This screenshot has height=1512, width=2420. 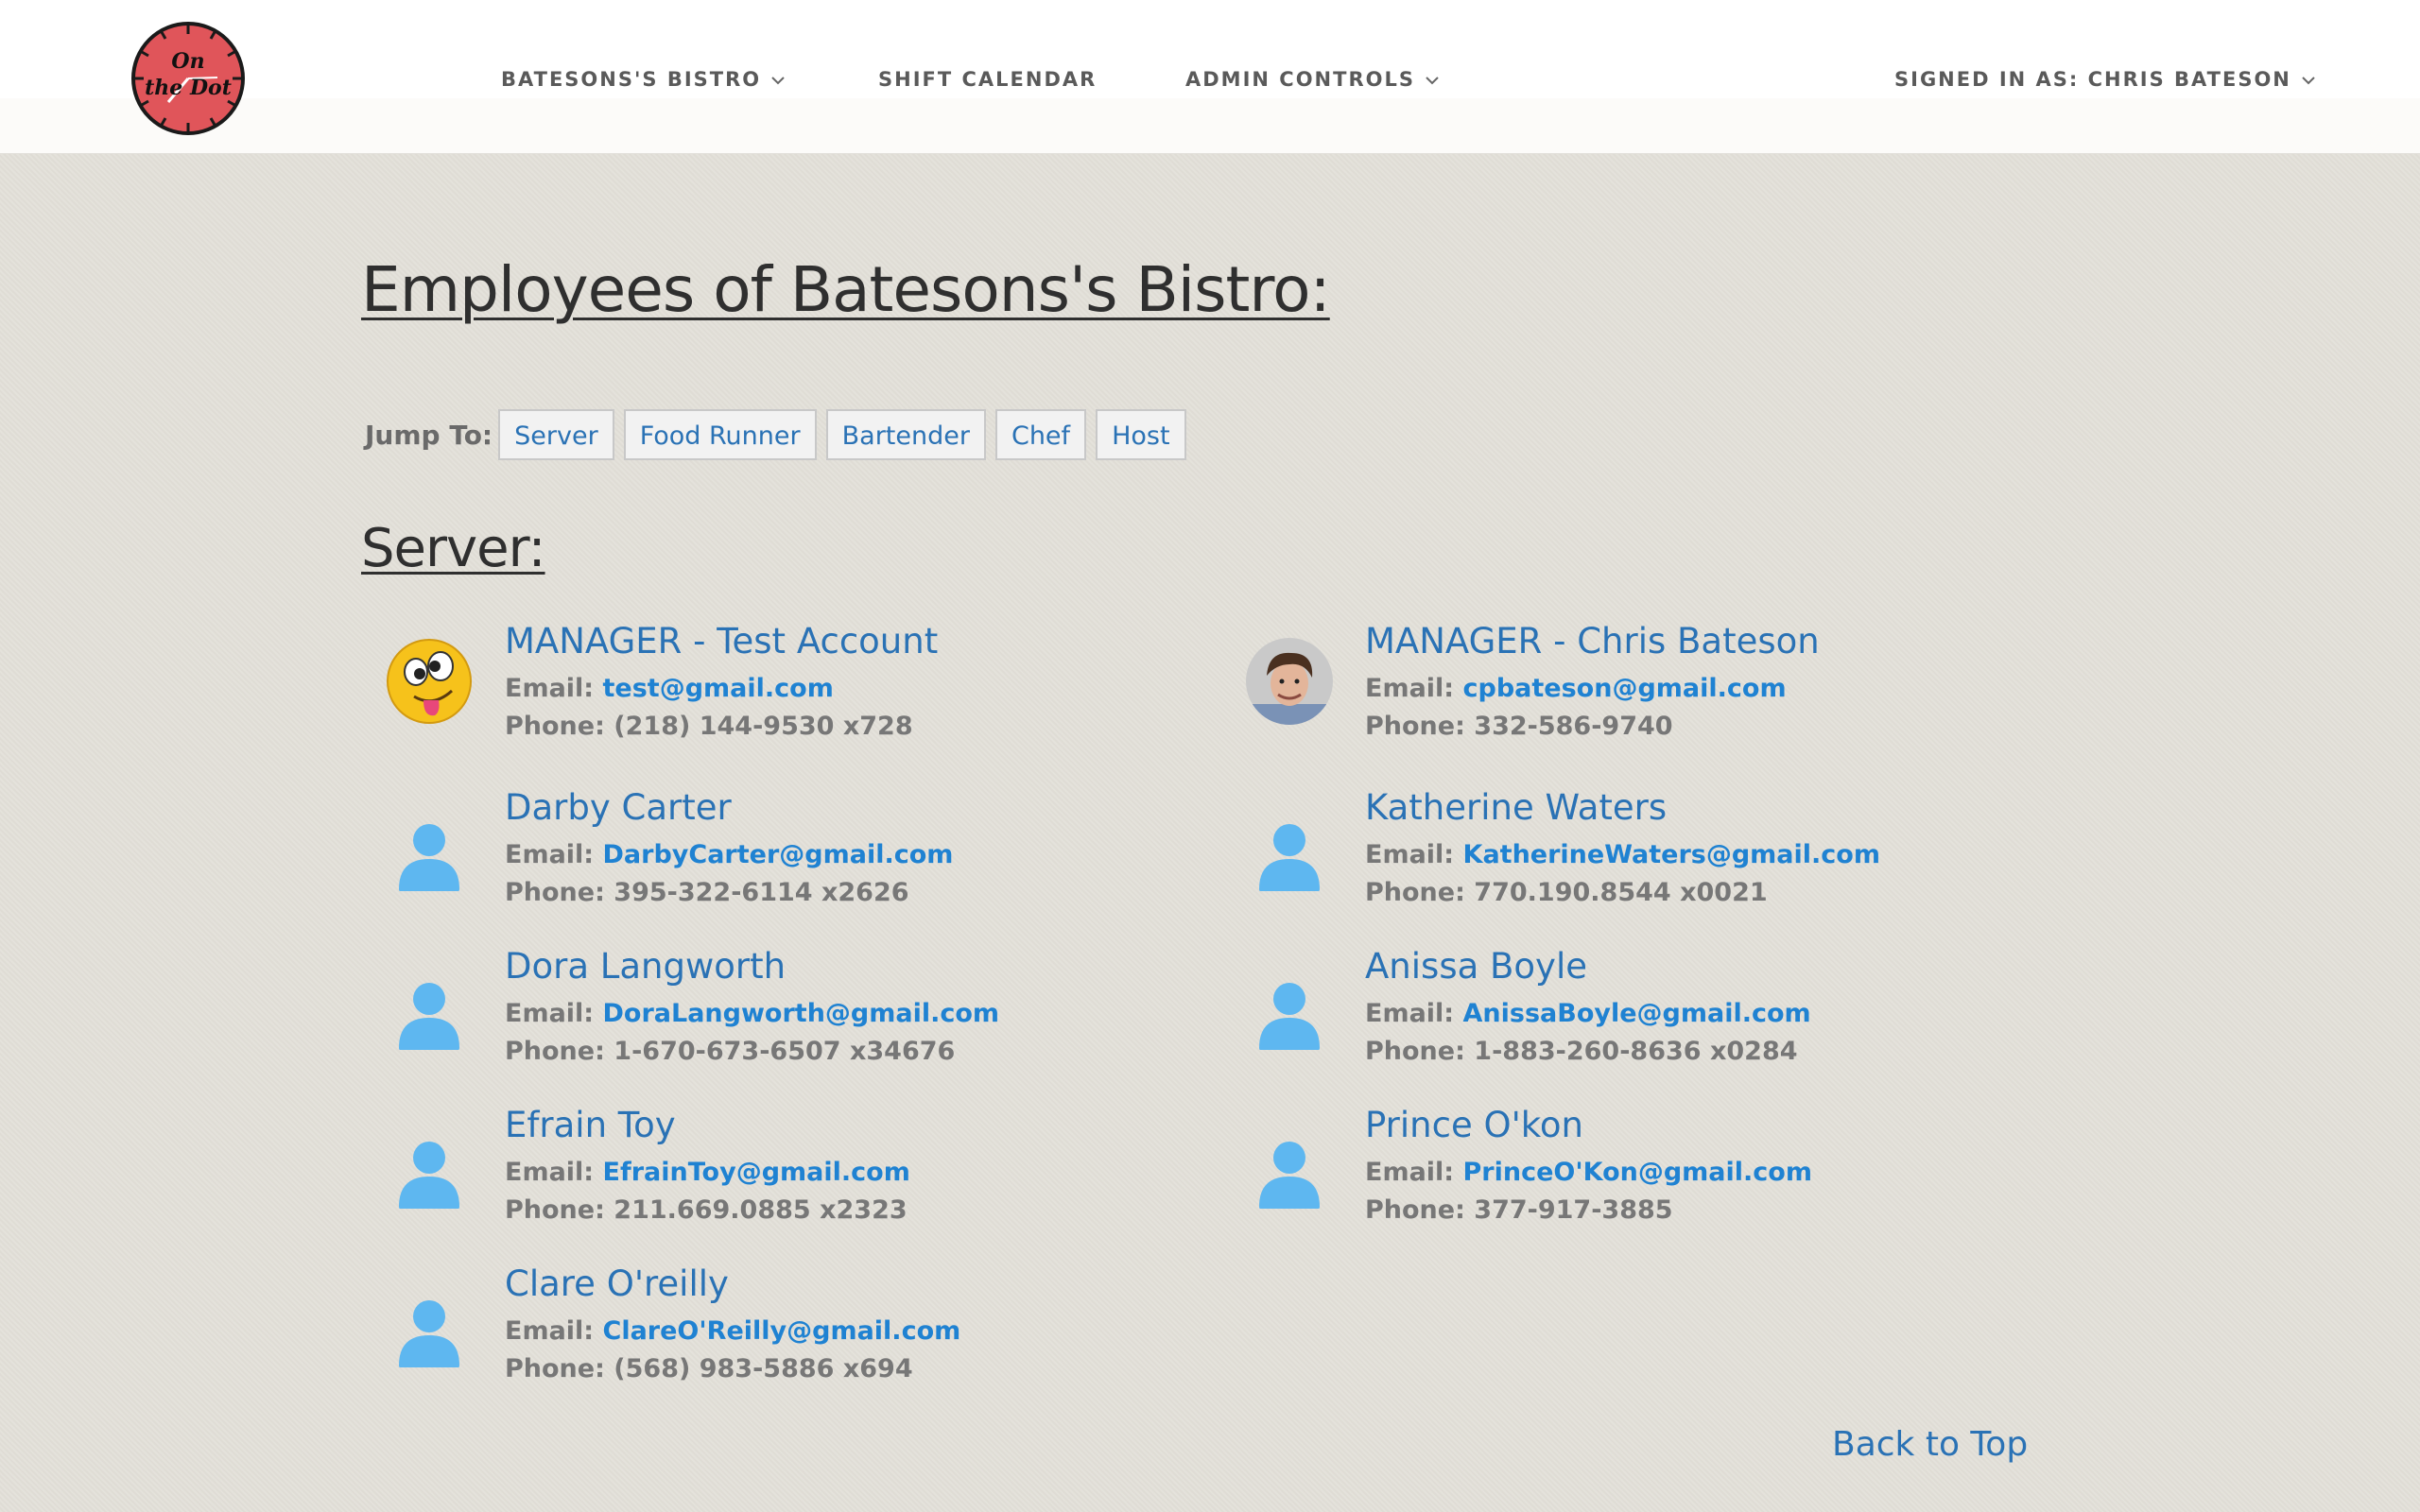 What do you see at coordinates (1573, 726) in the screenshot?
I see `employee-phone-value: 332-586-9740` at bounding box center [1573, 726].